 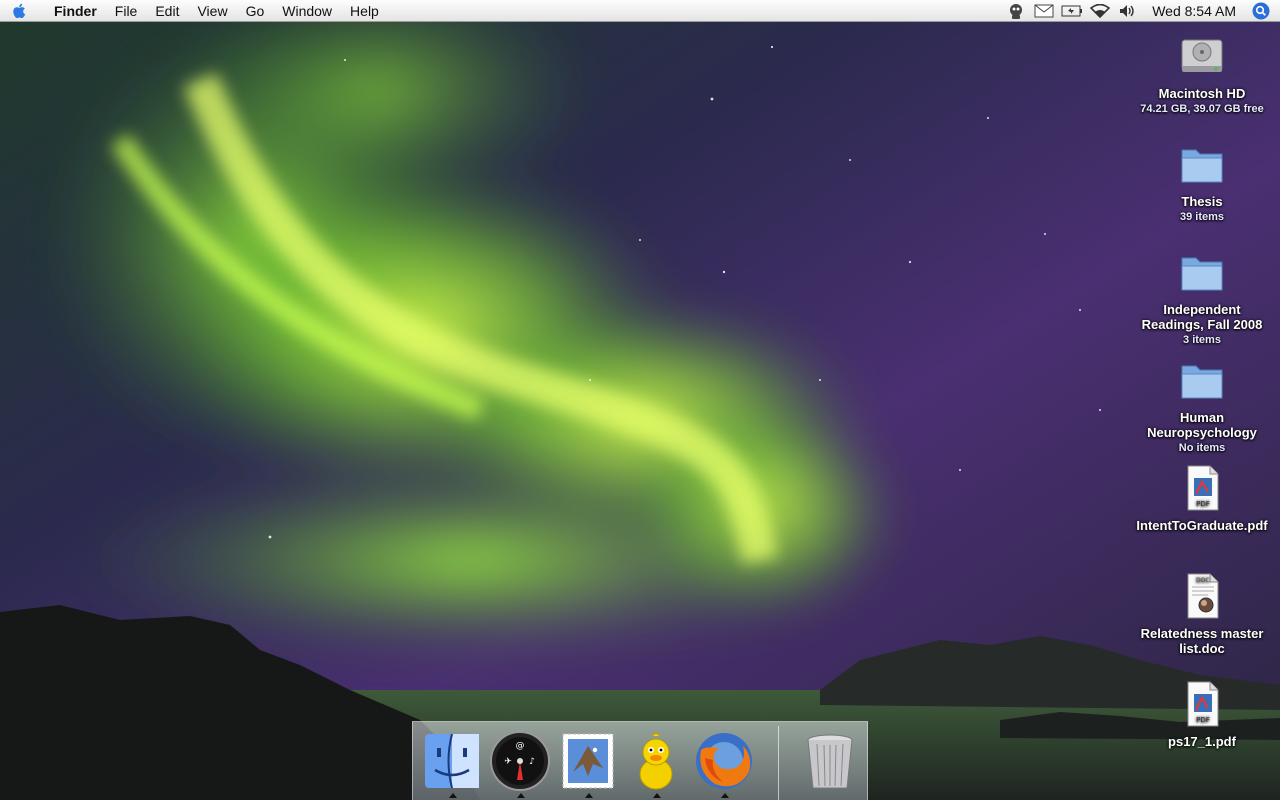 I want to click on menu-file: File, so click(x=126, y=11).